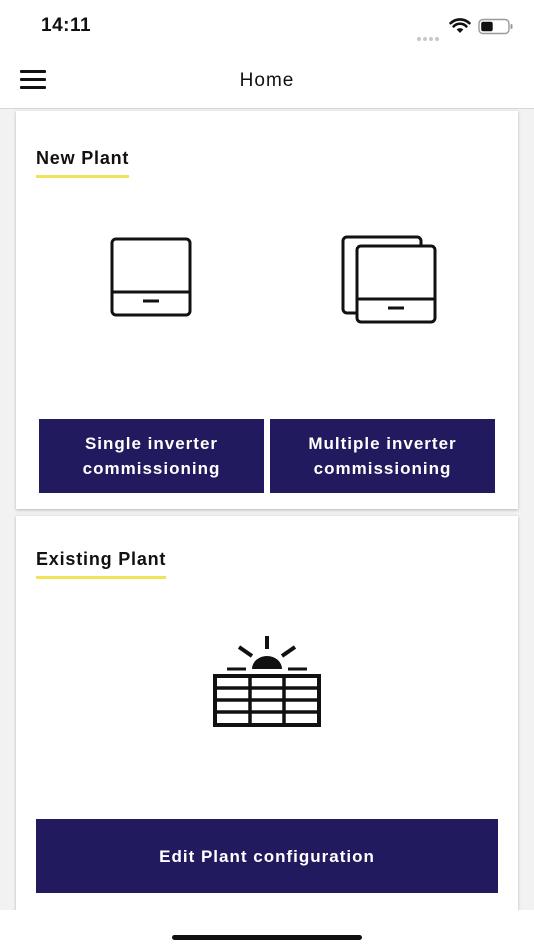 The height and width of the screenshot is (950, 534). I want to click on wifi-icon, so click(460, 25).